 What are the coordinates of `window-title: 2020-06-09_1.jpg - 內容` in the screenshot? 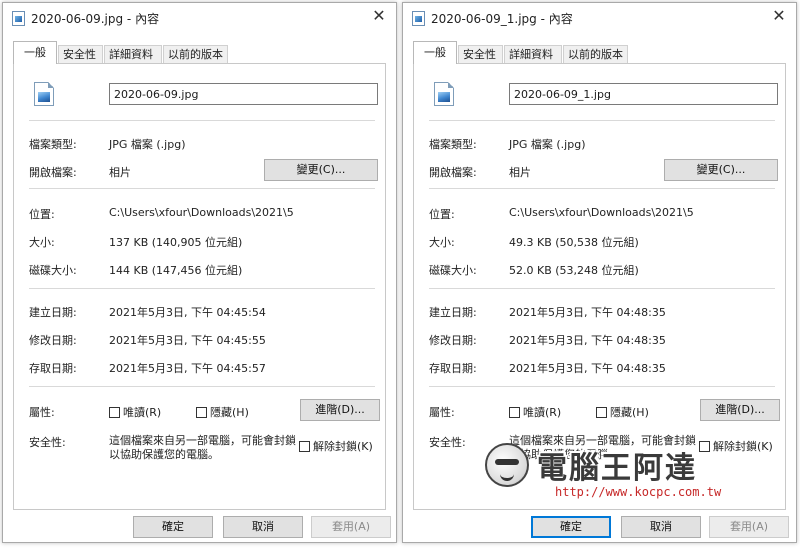 It's located at (502, 19).